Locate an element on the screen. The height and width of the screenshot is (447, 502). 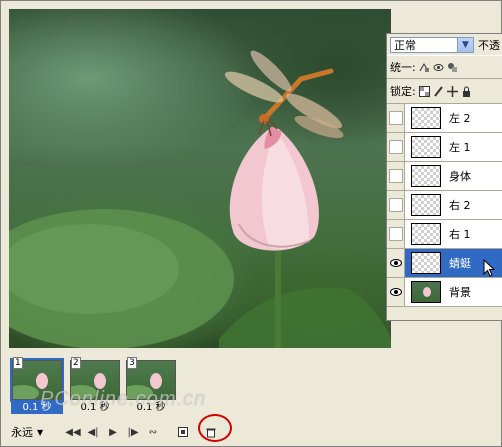
layer-row-right2: 右 2 is located at coordinates (444, 205).